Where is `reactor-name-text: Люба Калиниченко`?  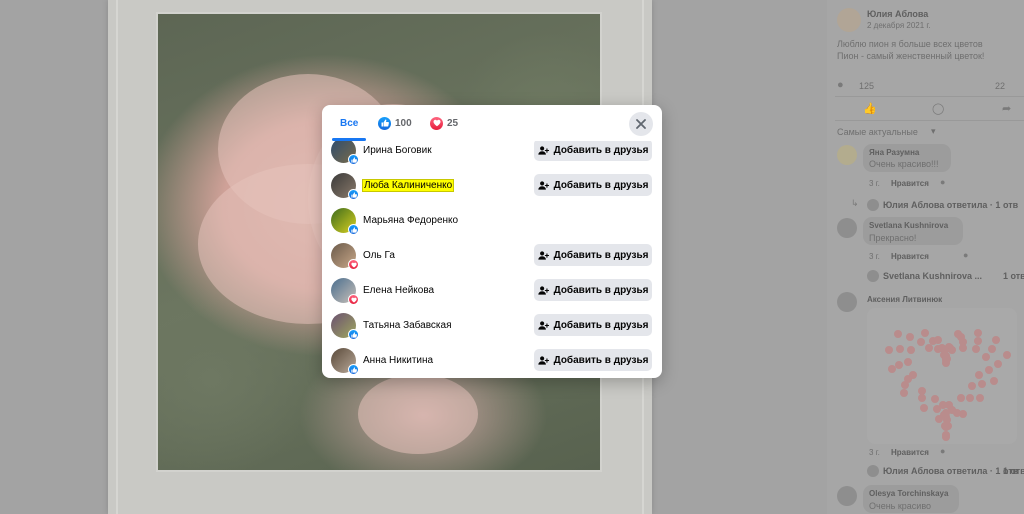 reactor-name-text: Люба Калиниченко is located at coordinates (408, 185).